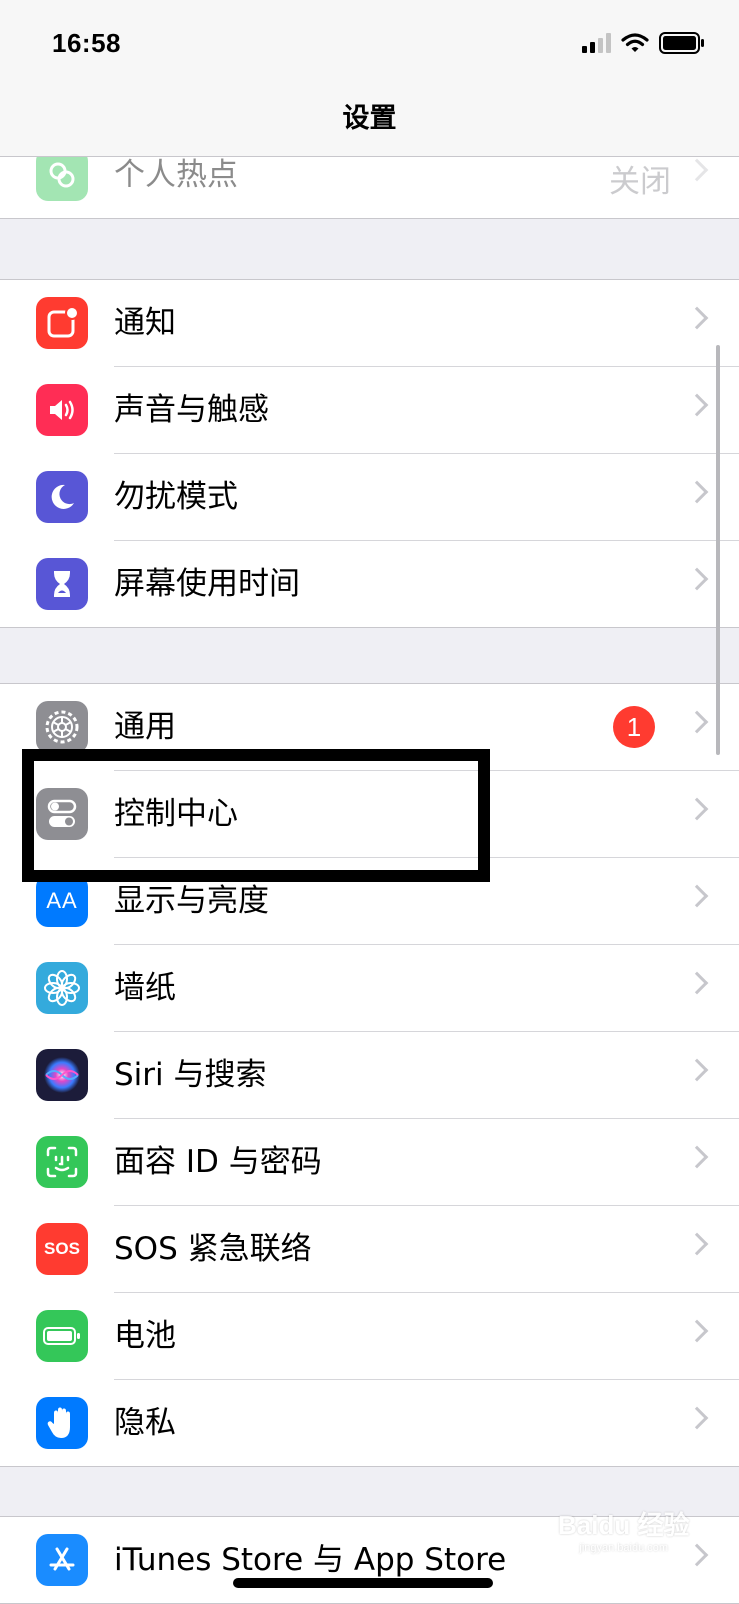  What do you see at coordinates (387, 1075) in the screenshot?
I see `settings-row-siri: Siri 与搜索` at bounding box center [387, 1075].